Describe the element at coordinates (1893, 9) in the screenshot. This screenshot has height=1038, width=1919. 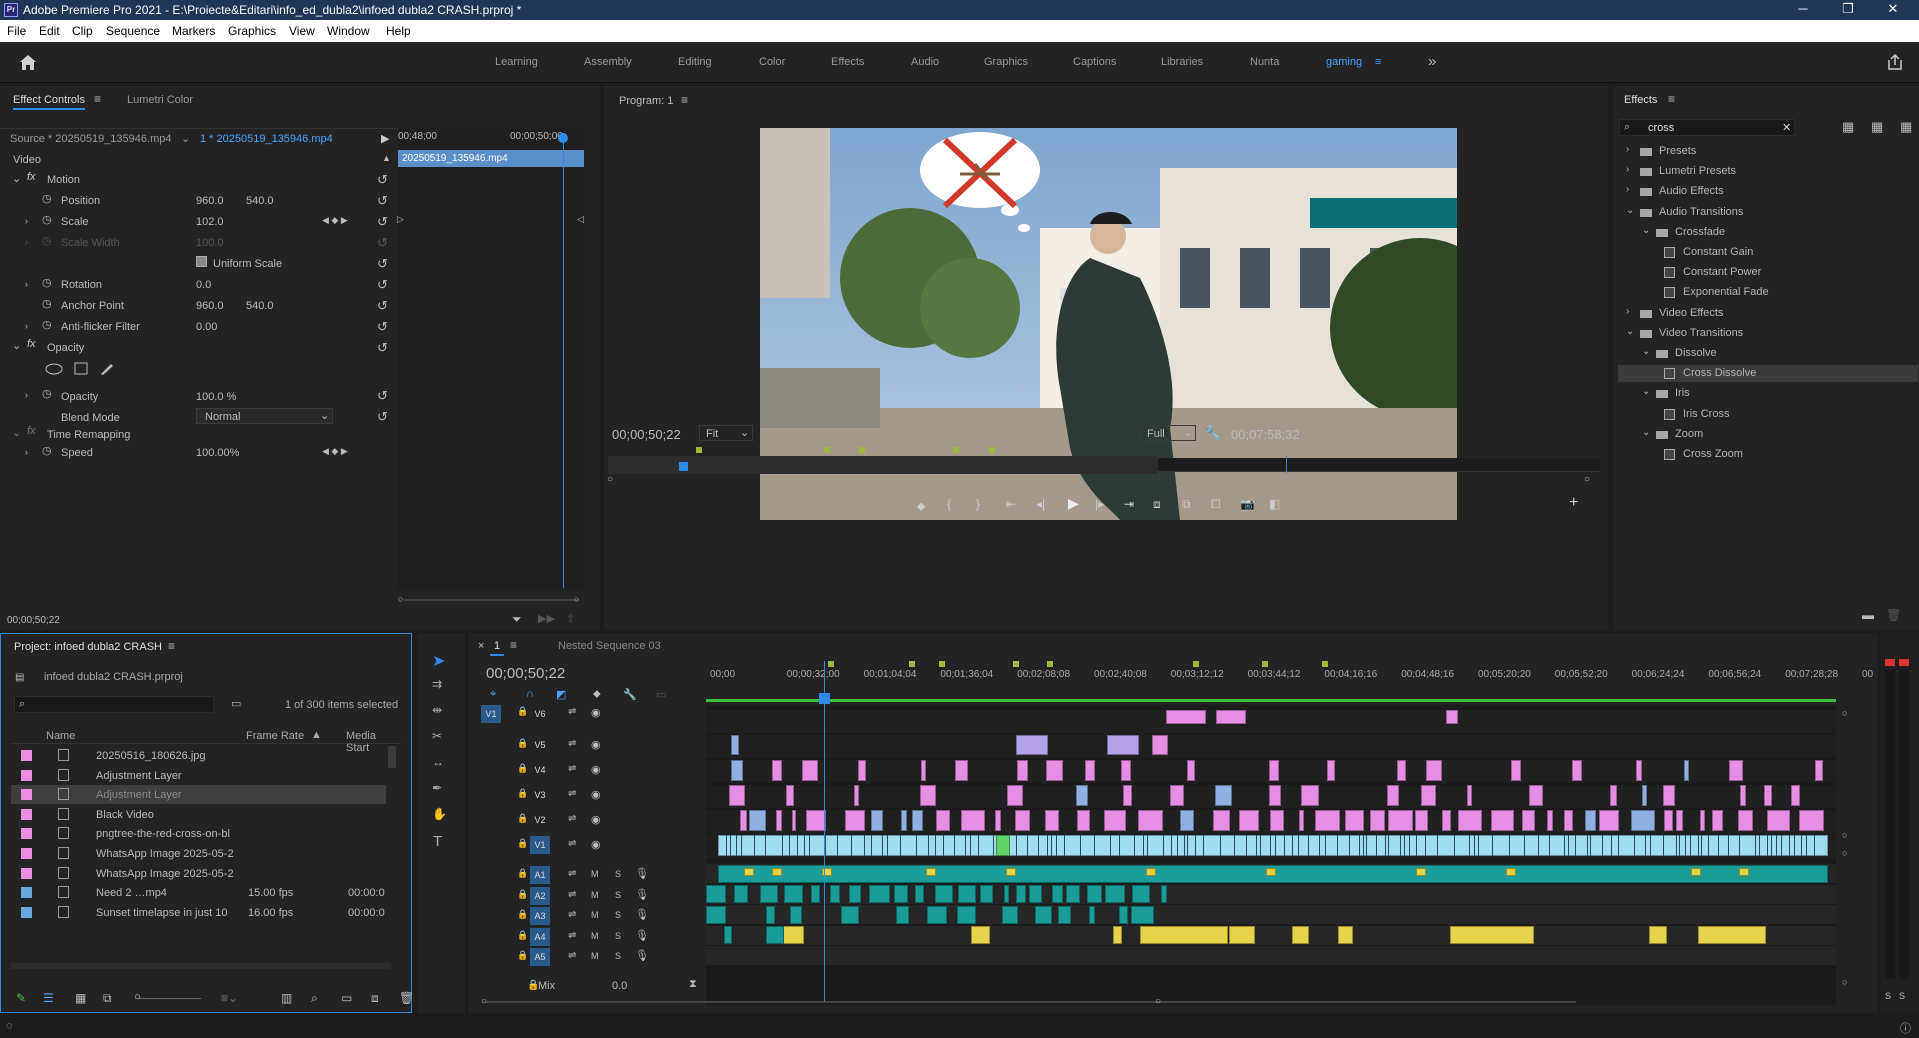
I see `close-button: ✕` at that location.